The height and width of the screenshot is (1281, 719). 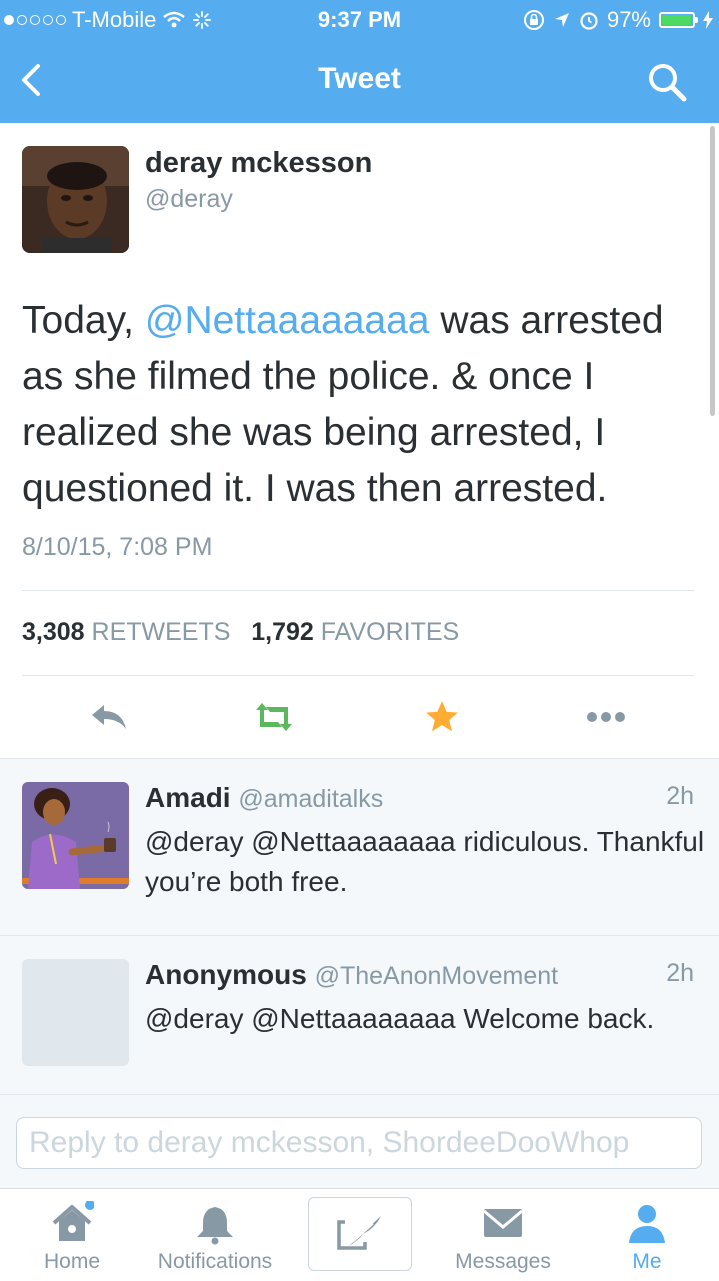 What do you see at coordinates (161, 632) in the screenshot?
I see `retweets-label: RETWEETS` at bounding box center [161, 632].